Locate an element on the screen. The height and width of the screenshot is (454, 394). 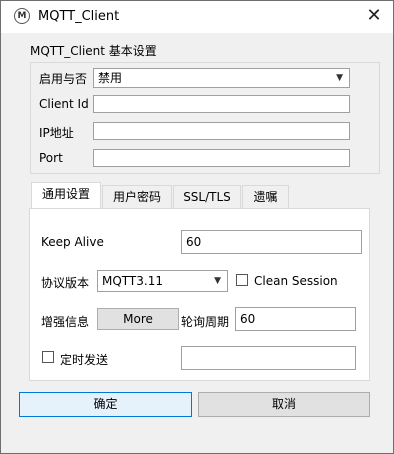
protocol-select: MQTT3.11 ▼ is located at coordinates (162, 281).